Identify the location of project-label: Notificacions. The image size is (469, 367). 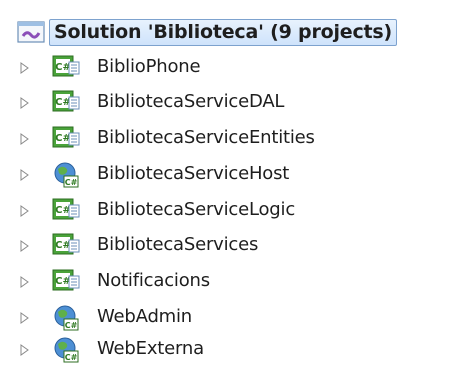
(153, 280).